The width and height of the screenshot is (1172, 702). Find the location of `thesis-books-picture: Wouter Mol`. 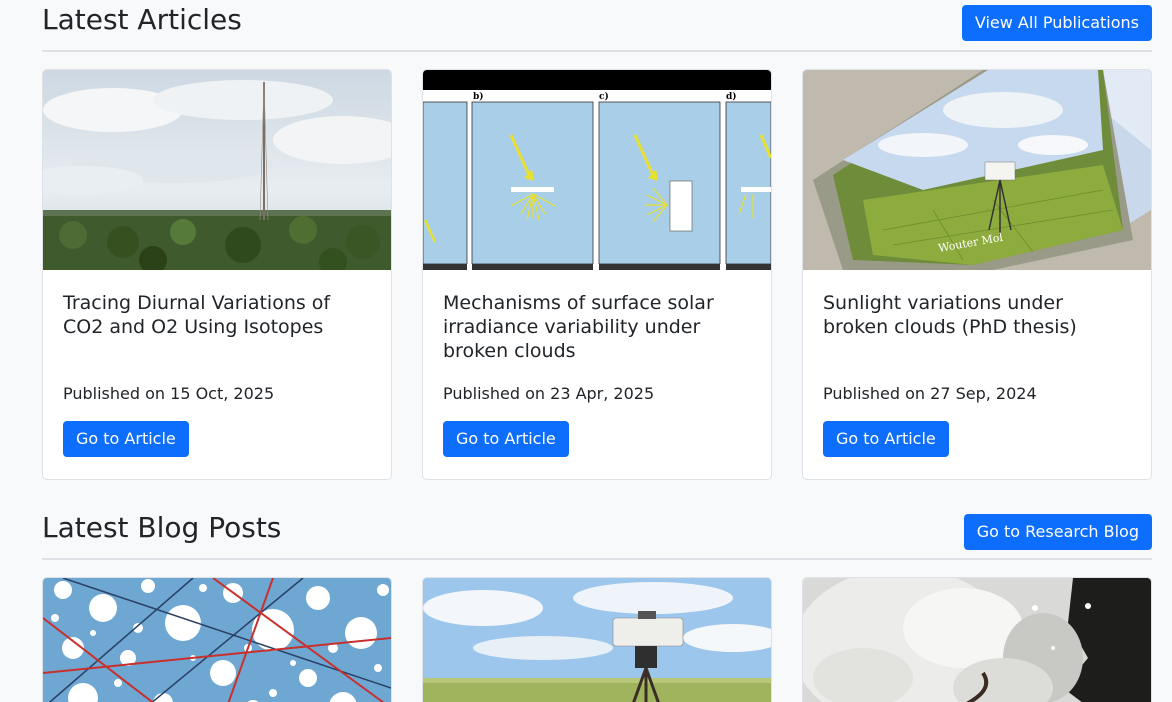

thesis-books-picture: Wouter Mol is located at coordinates (977, 170).